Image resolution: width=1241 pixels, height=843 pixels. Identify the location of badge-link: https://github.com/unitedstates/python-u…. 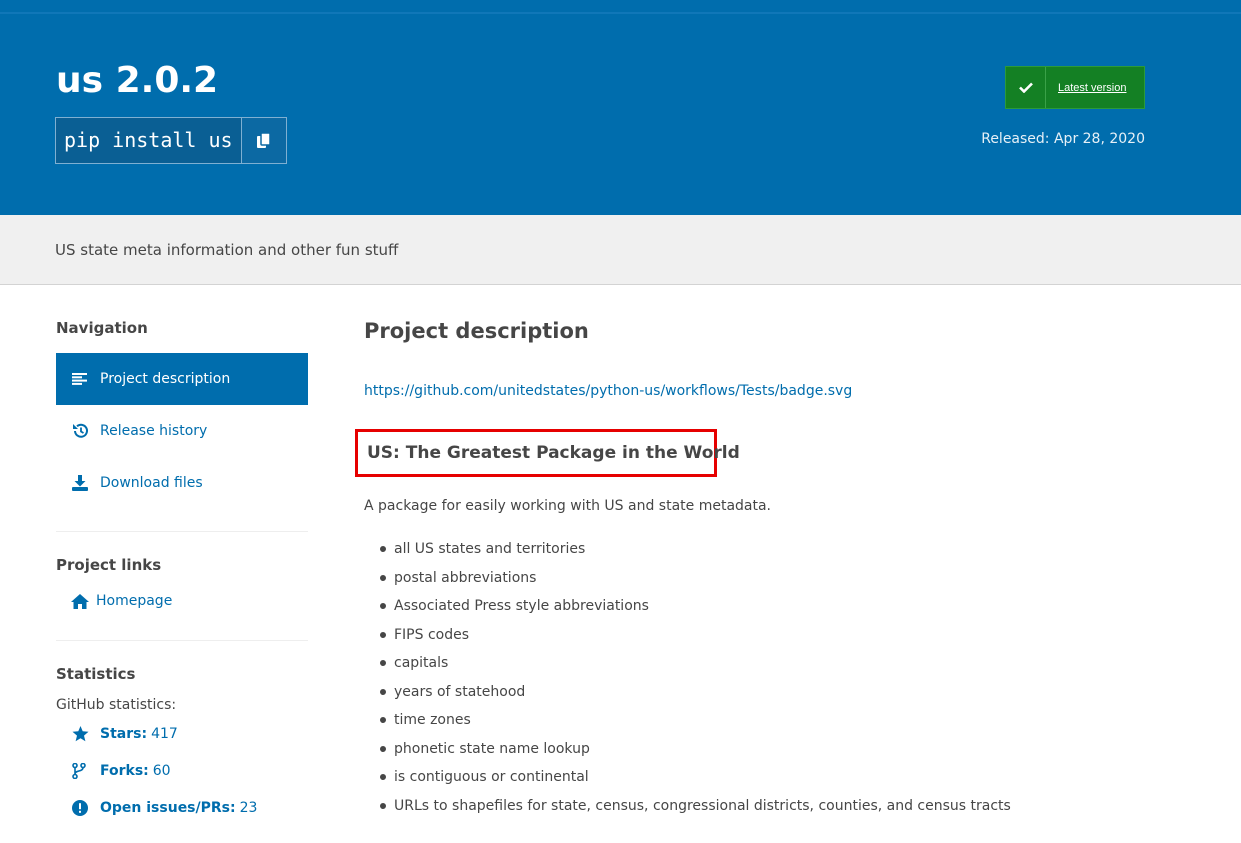
(608, 391).